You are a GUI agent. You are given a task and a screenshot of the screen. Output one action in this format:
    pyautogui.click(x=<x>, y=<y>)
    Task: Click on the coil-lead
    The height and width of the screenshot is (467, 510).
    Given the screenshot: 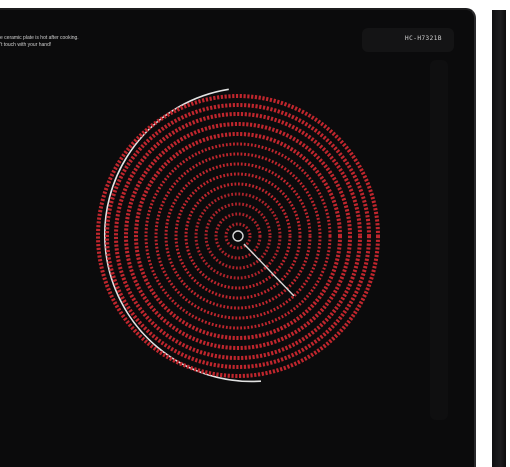 What is the action you would take?
    pyautogui.click(x=269, y=270)
    